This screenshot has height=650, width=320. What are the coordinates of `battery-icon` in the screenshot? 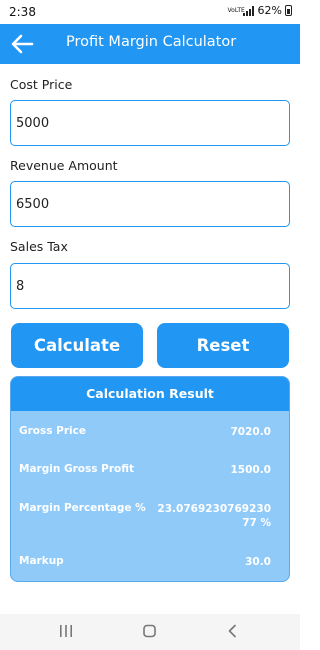 It's located at (288, 10).